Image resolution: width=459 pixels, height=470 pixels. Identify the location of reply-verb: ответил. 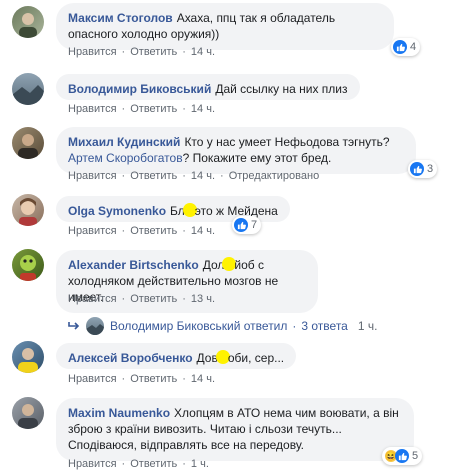
(265, 326).